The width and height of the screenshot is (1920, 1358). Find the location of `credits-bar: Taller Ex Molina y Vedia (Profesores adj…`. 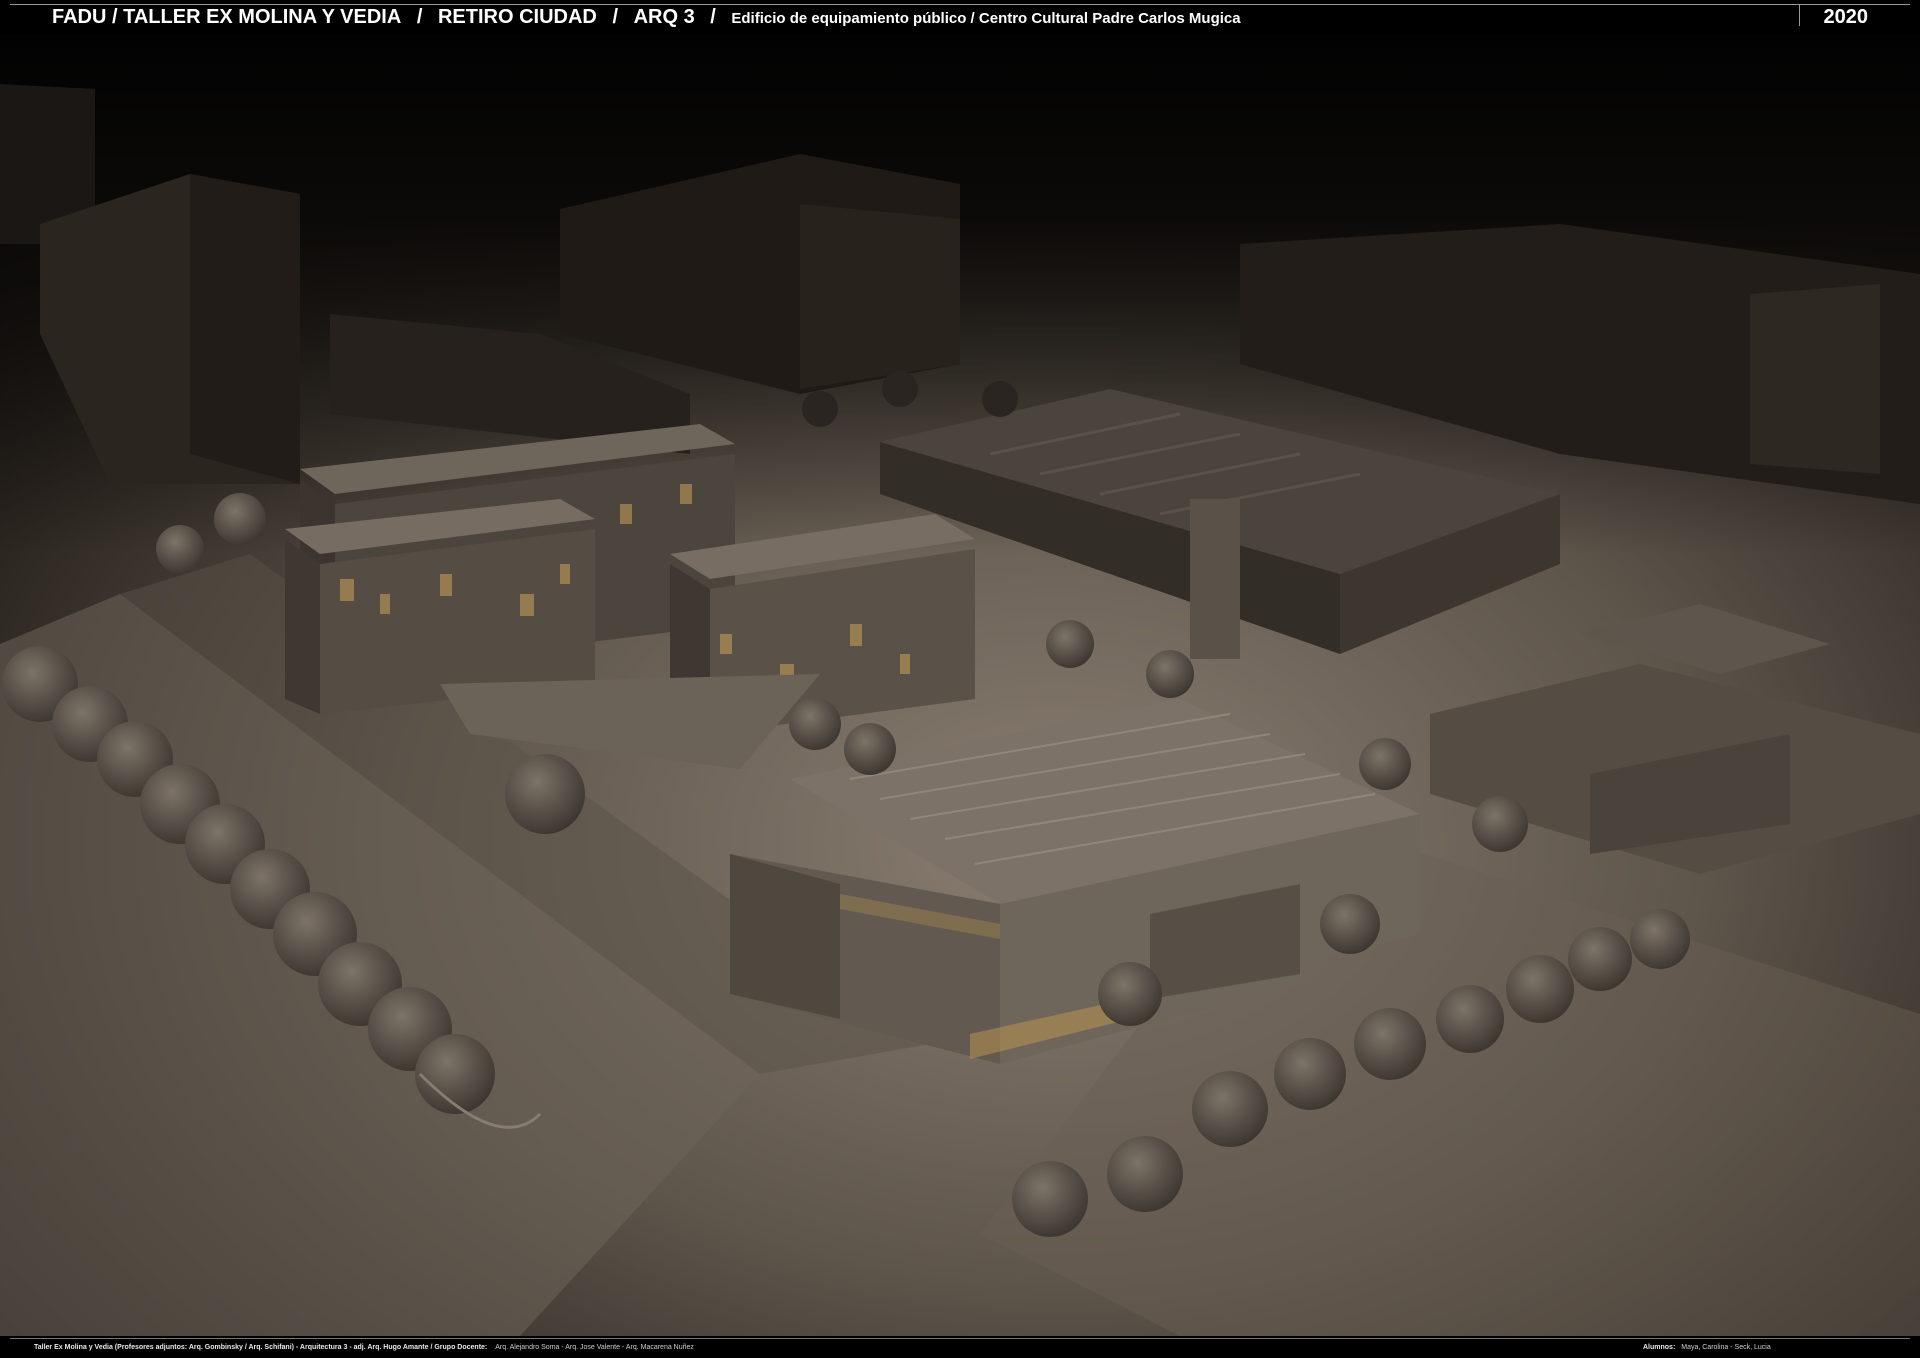

credits-bar: Taller Ex Molina y Vedia (Profesores adj… is located at coordinates (960, 1347).